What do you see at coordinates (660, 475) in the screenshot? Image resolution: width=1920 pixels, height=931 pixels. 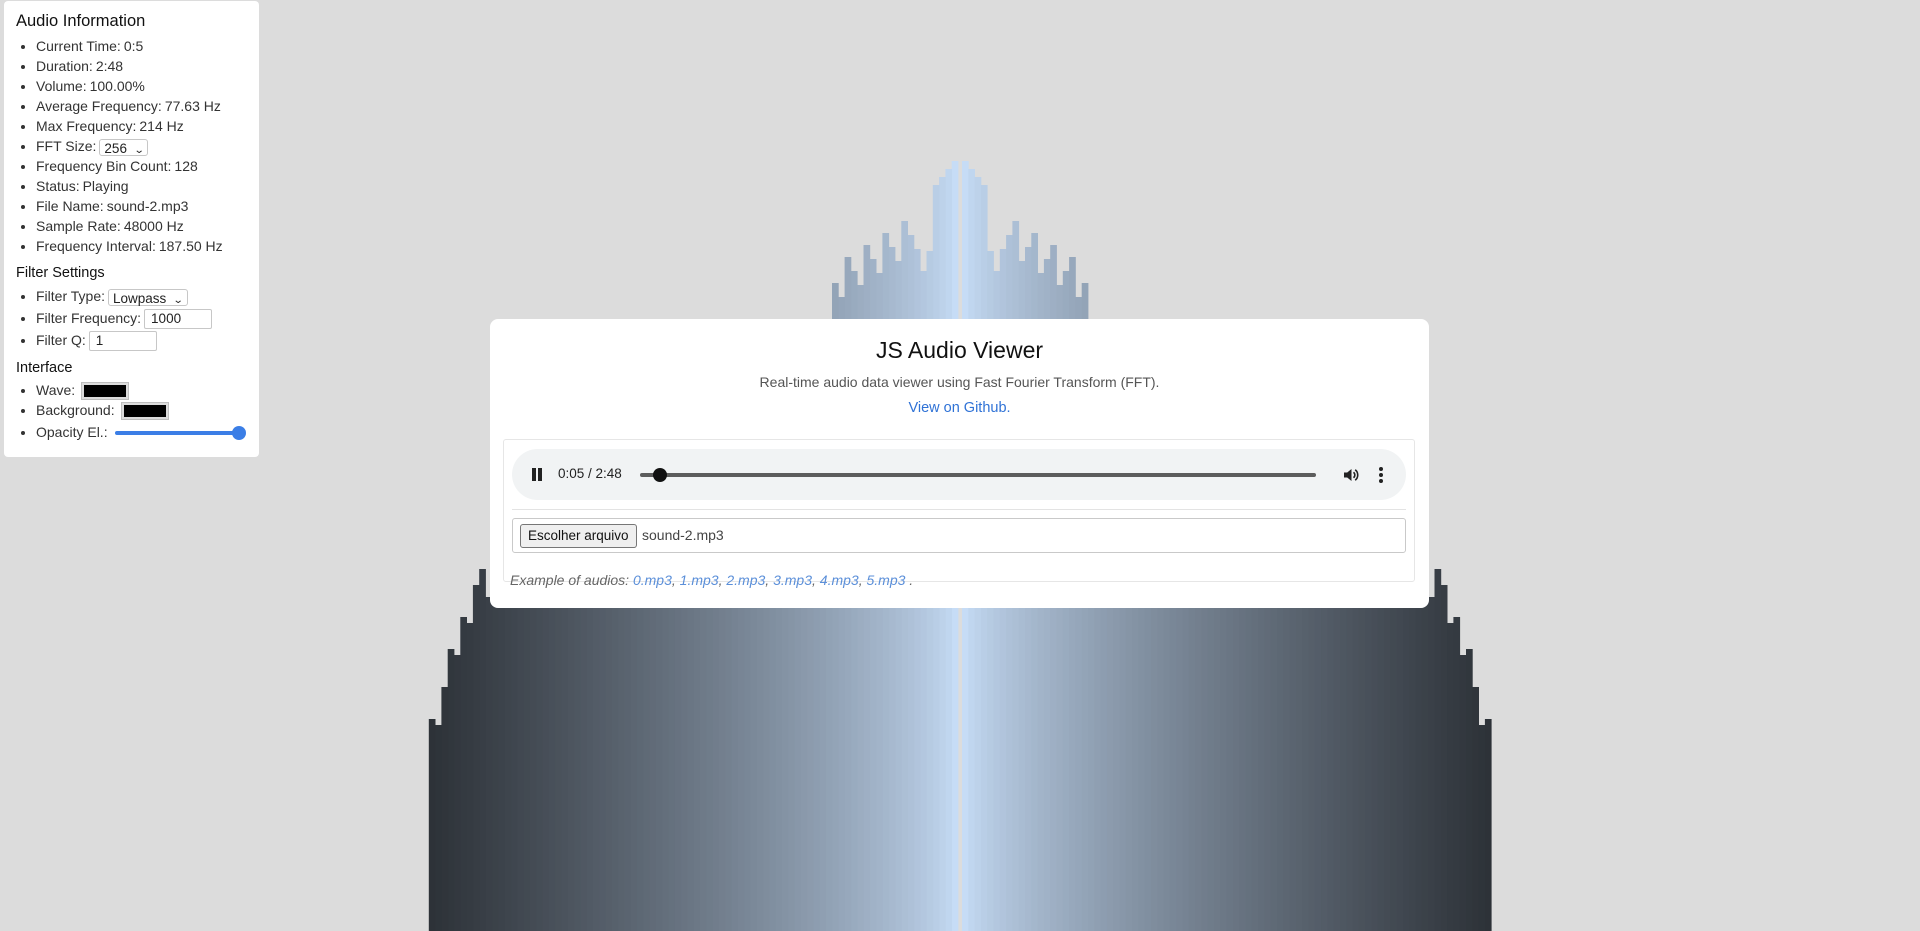 I see `seek-thumb` at bounding box center [660, 475].